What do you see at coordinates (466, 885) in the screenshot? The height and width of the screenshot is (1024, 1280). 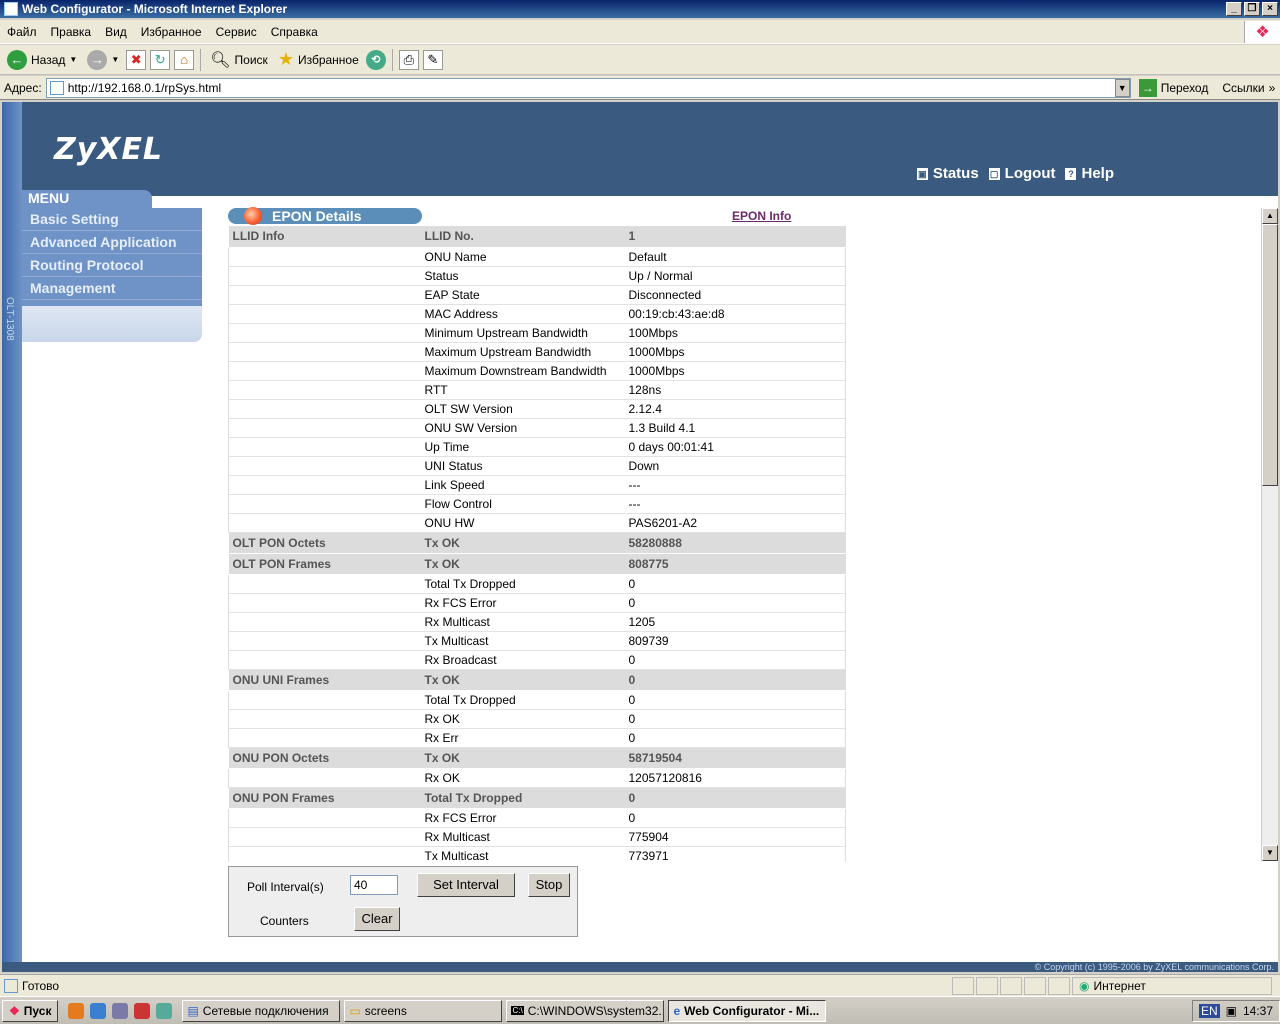 I see `set-interval-button: Set Interval` at bounding box center [466, 885].